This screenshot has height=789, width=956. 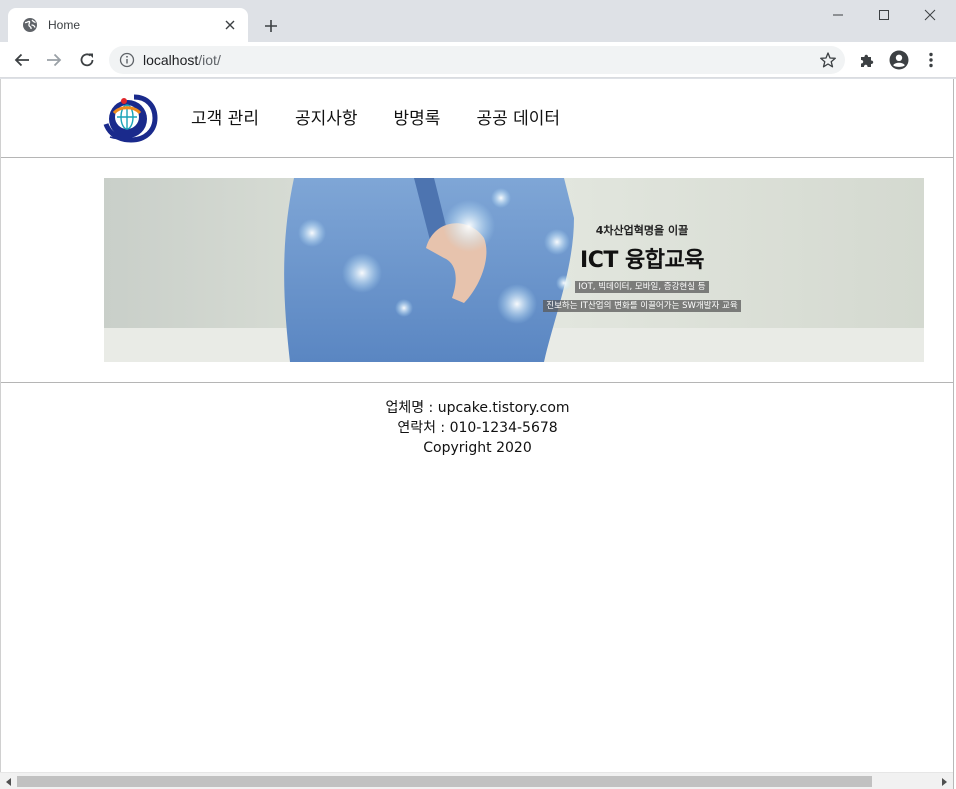 I want to click on banner-subtitle: 4차산업혁명을 이끌, so click(x=642, y=230).